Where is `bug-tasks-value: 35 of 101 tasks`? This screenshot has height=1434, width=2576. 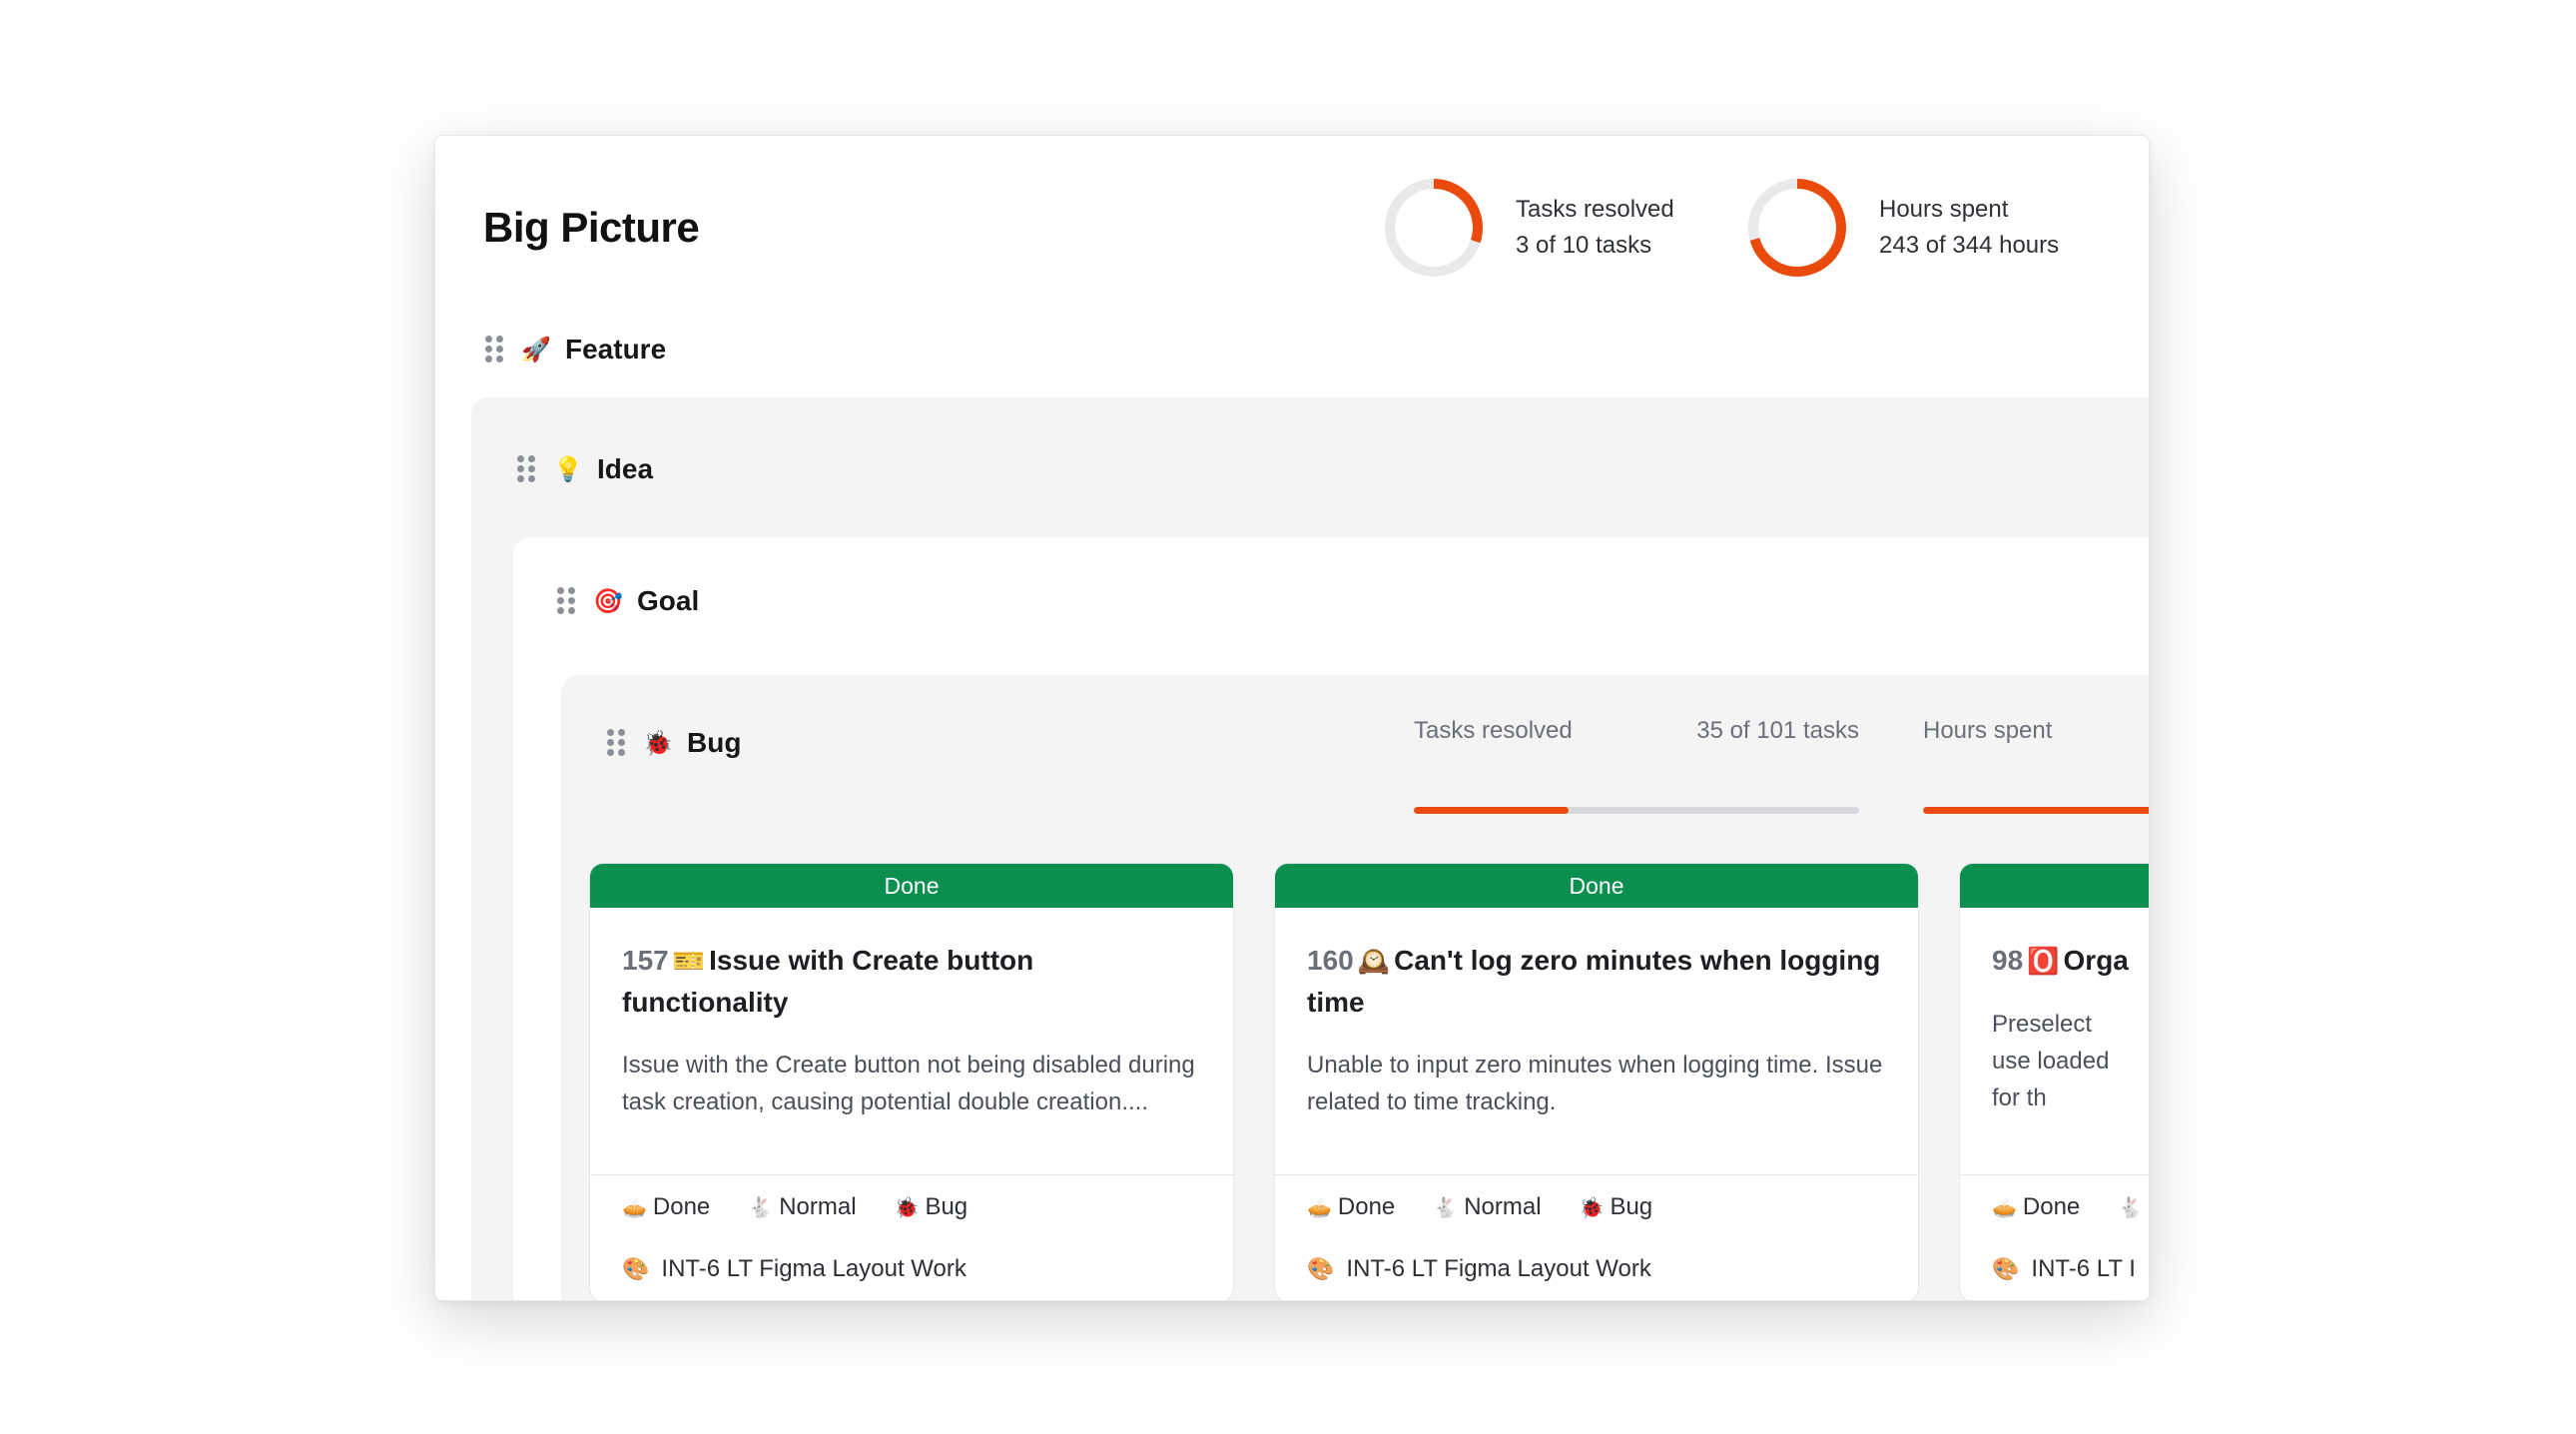 bug-tasks-value: 35 of 101 tasks is located at coordinates (1777, 730).